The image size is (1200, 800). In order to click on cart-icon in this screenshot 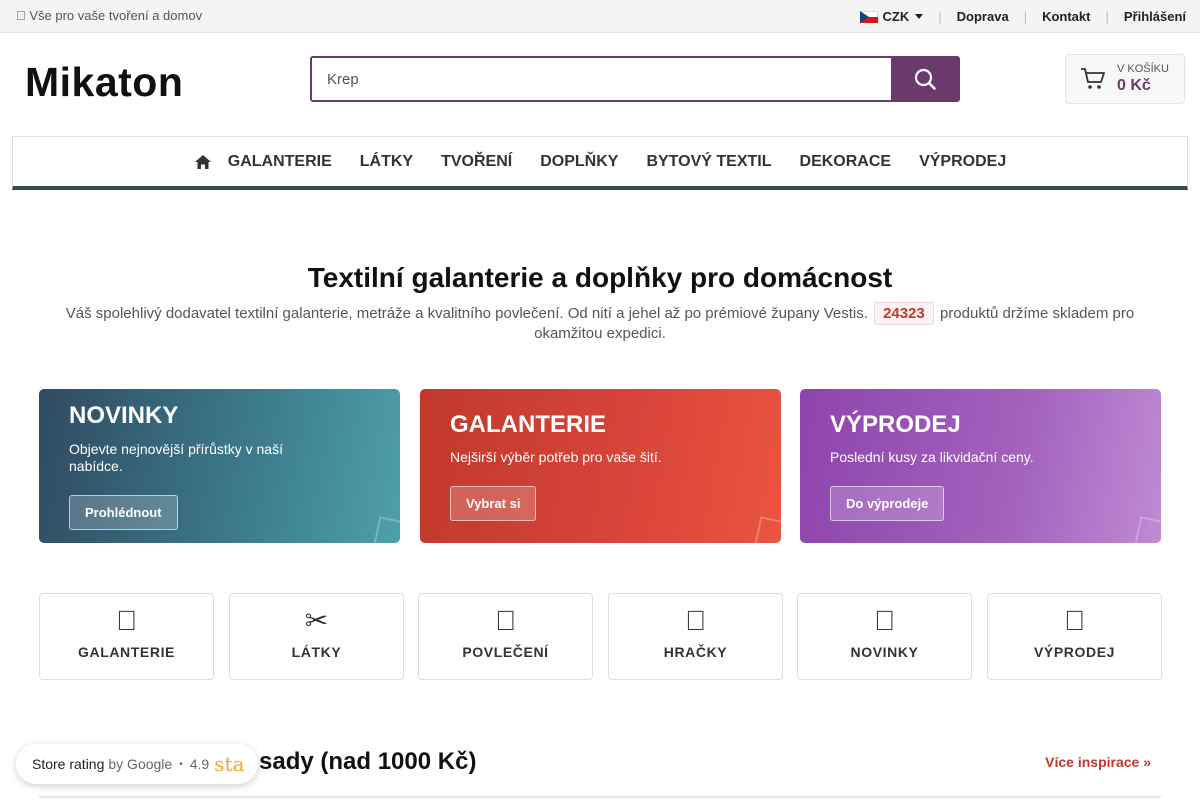, I will do `click(1093, 78)`.